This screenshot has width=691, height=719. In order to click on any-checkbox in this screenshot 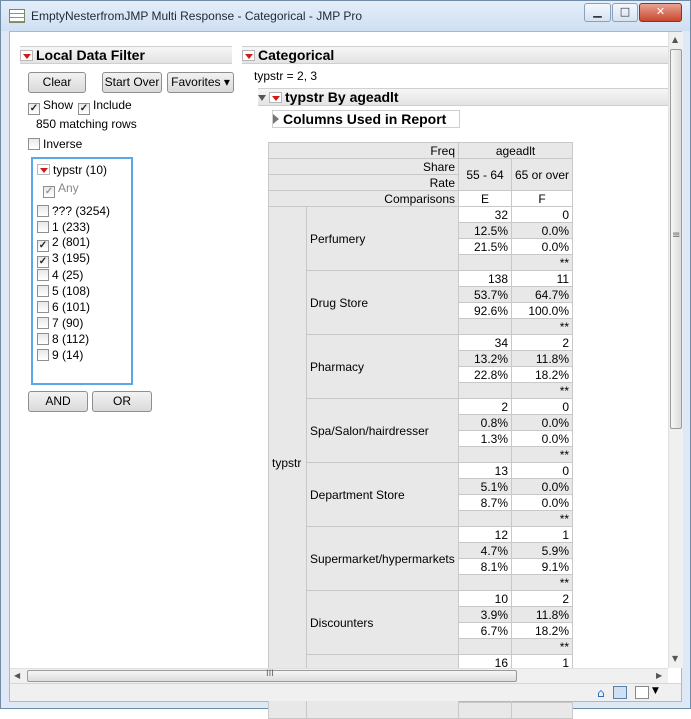, I will do `click(49, 192)`.